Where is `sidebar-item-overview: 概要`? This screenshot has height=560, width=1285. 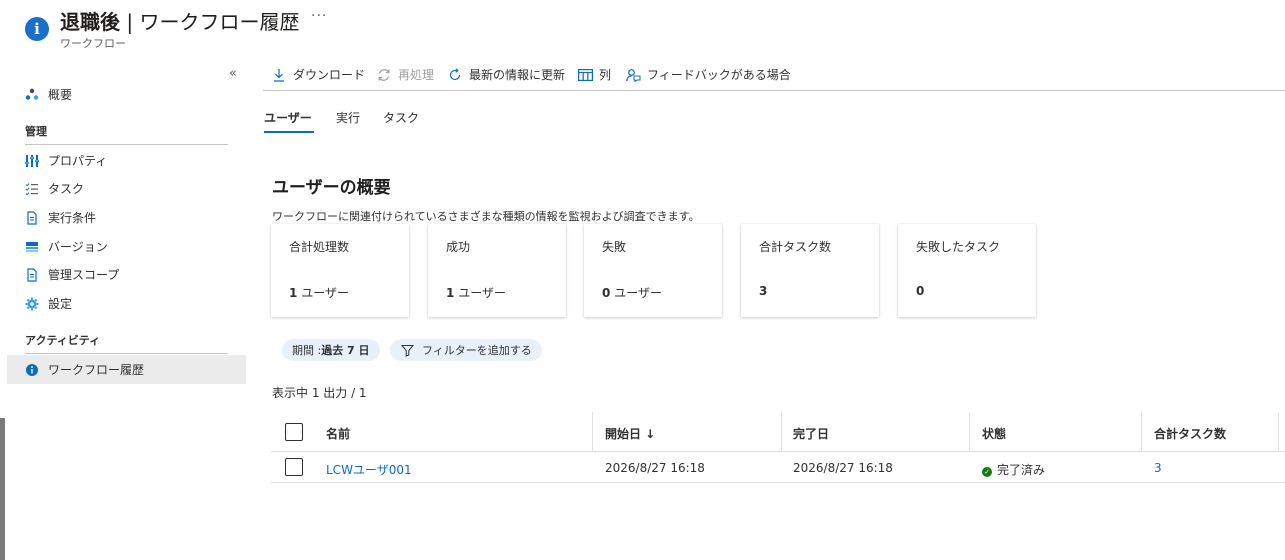
sidebar-item-overview: 概要 is located at coordinates (126, 94).